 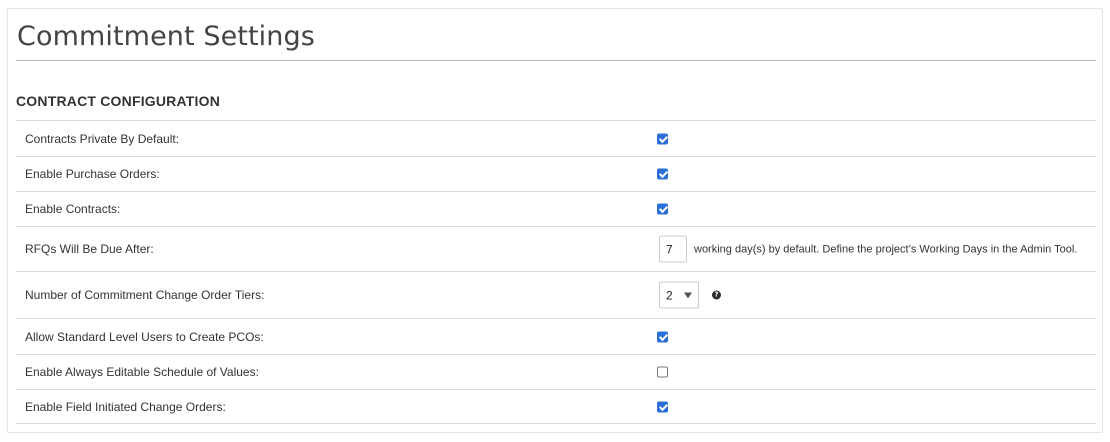 I want to click on contracts-checkbox, so click(x=662, y=209).